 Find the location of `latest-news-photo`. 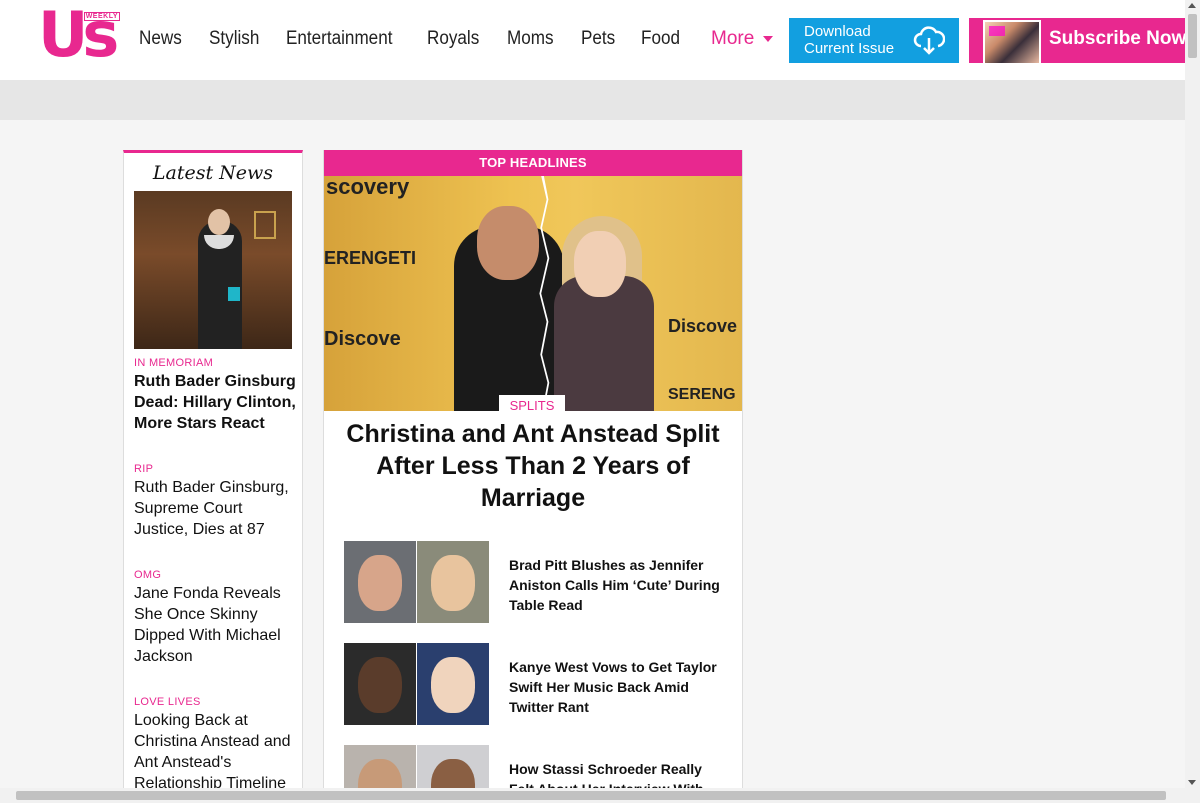

latest-news-photo is located at coordinates (213, 270).